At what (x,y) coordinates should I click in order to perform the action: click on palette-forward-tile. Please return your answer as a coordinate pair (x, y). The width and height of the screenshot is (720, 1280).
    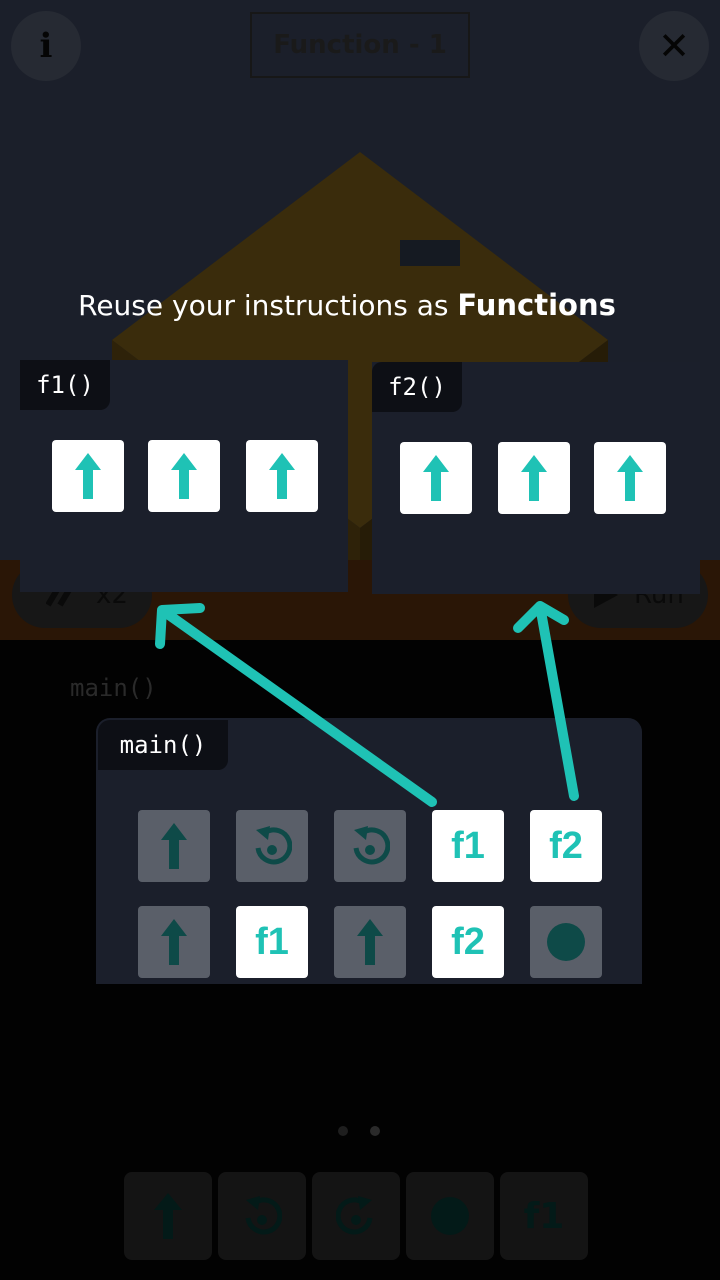
    Looking at the image, I should click on (168, 1216).